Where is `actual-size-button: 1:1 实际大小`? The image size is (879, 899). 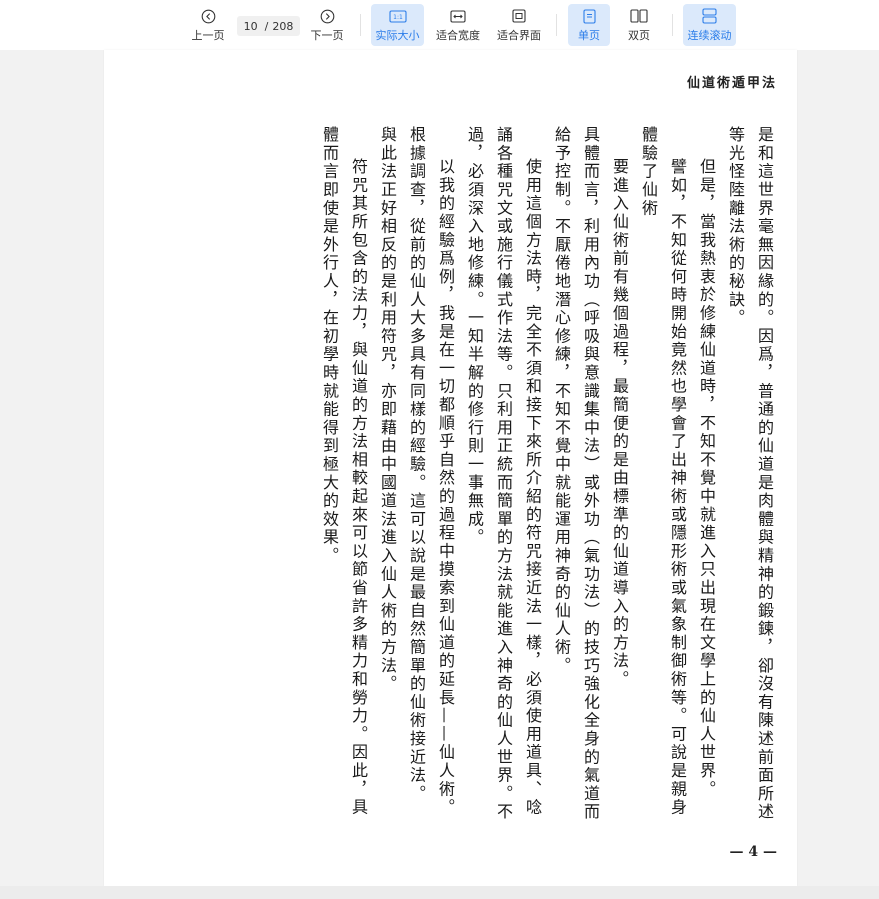
actual-size-button: 1:1 实际大小 is located at coordinates (397, 25).